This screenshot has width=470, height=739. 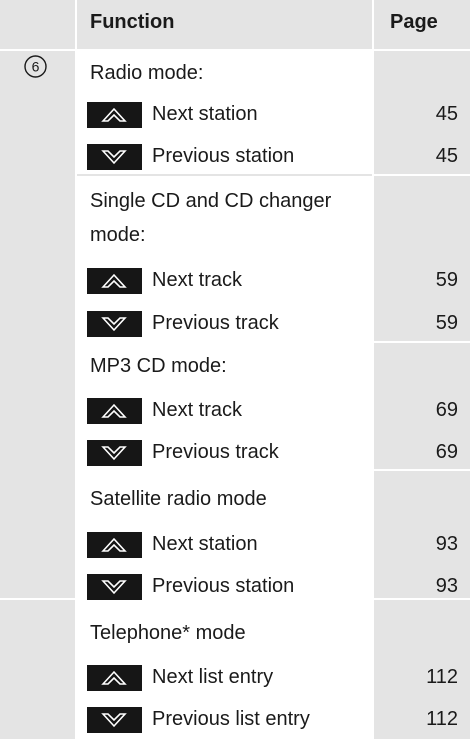 What do you see at coordinates (132, 22) in the screenshot?
I see `function-column-header: Function` at bounding box center [132, 22].